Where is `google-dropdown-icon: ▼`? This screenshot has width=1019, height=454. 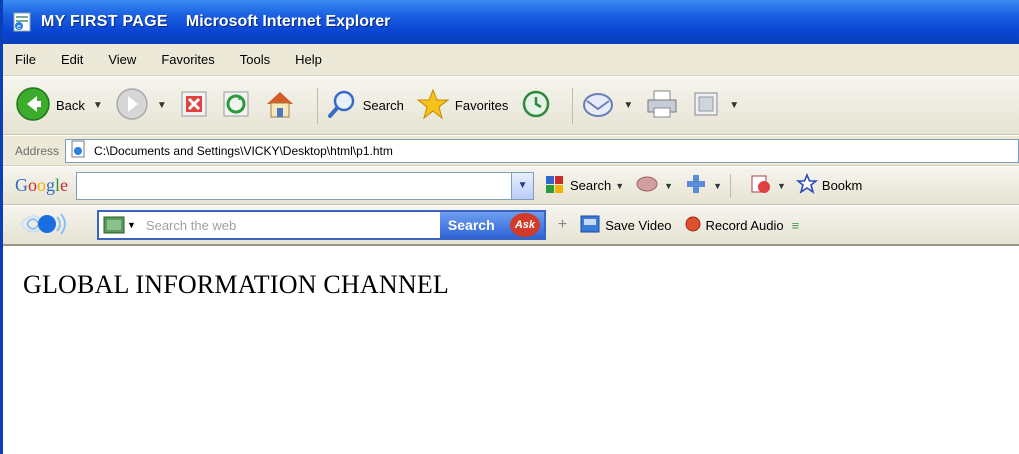
google-dropdown-icon: ▼ is located at coordinates (523, 185).